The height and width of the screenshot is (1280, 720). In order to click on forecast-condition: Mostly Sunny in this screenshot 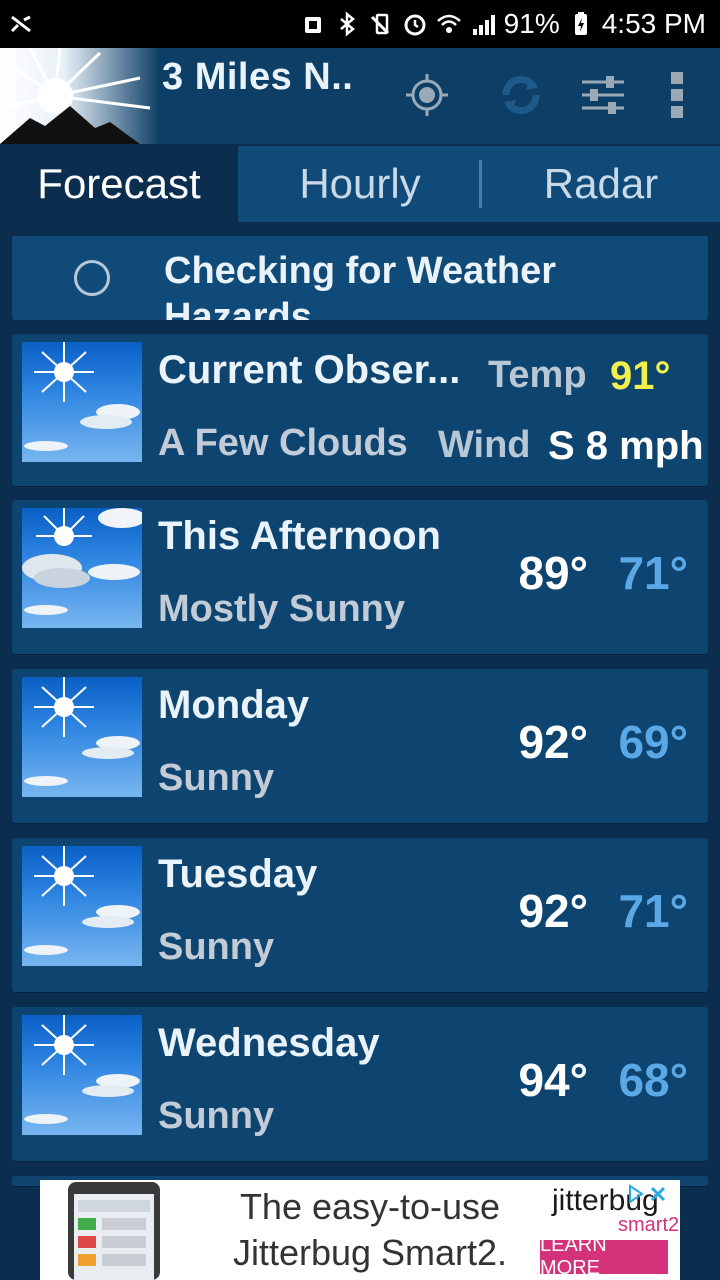, I will do `click(282, 609)`.